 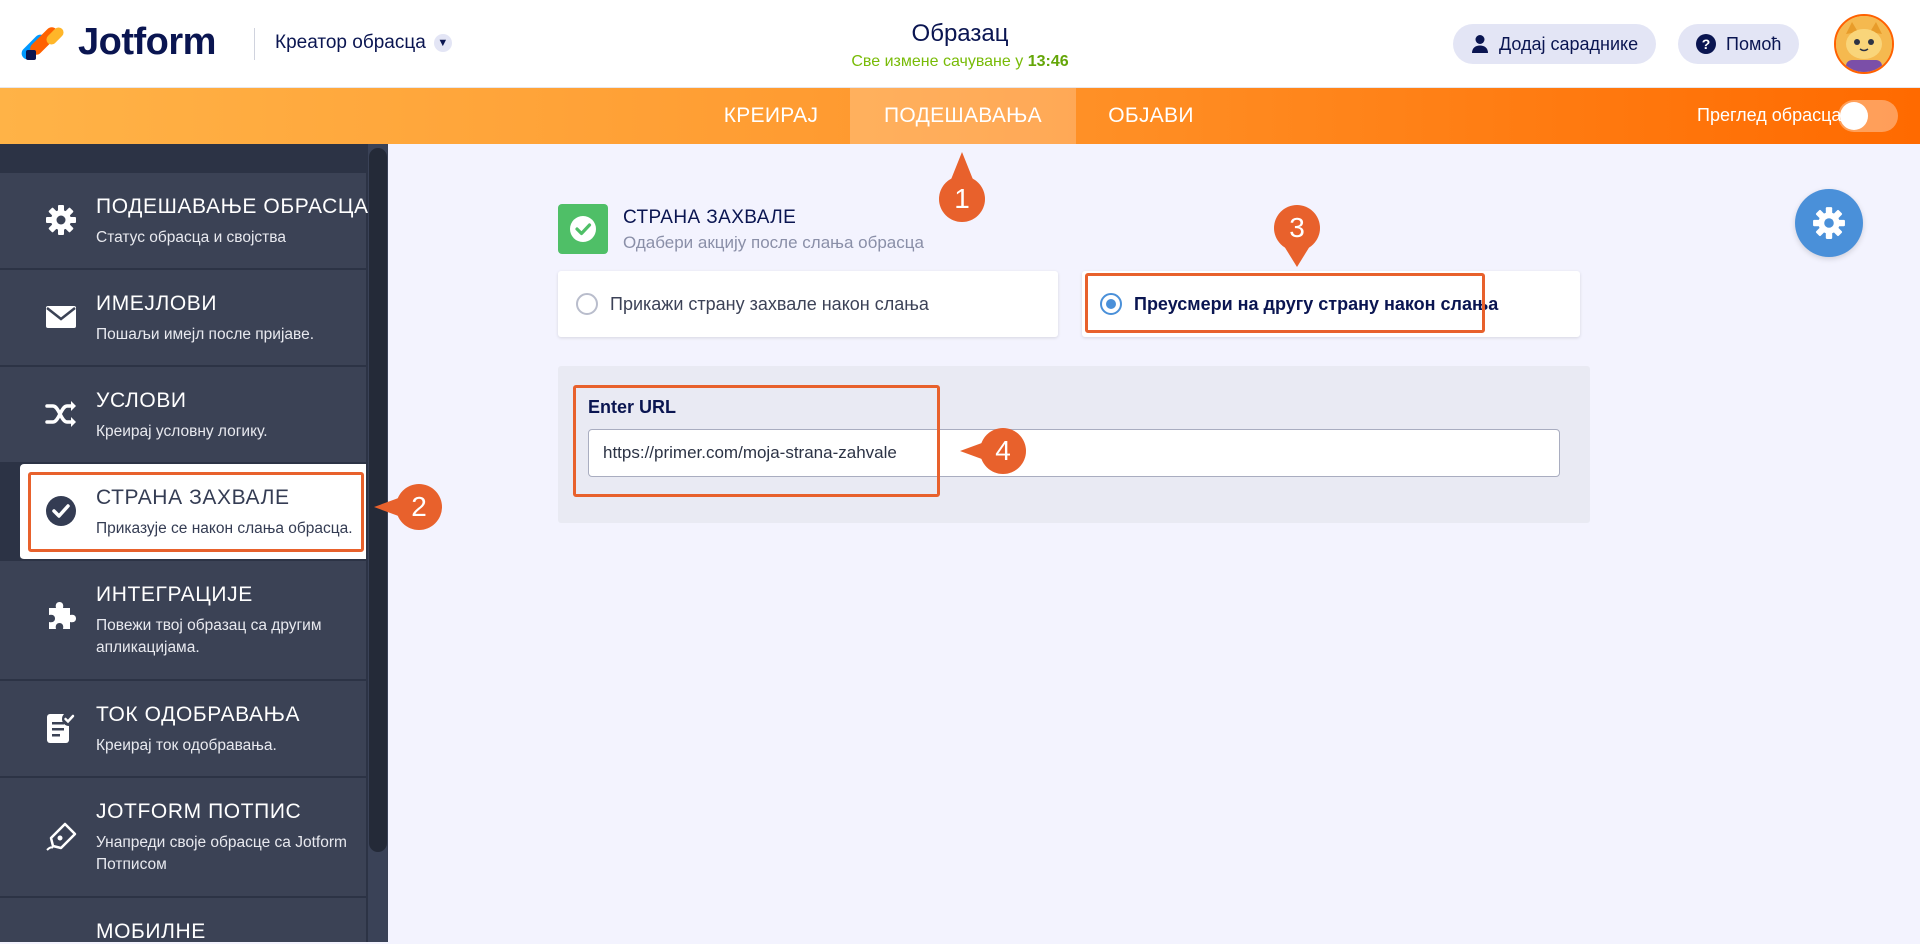 I want to click on check-circle-icon, so click(x=583, y=229).